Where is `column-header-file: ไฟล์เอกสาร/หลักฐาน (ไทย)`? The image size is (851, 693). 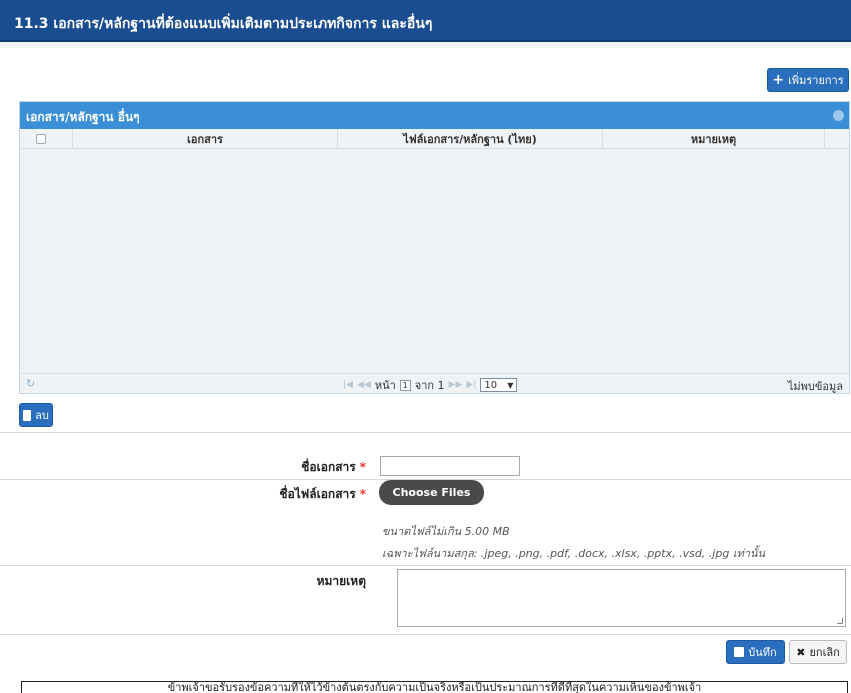
column-header-file: ไฟล์เอกสาร/หลักฐาน (ไทย) is located at coordinates (470, 138).